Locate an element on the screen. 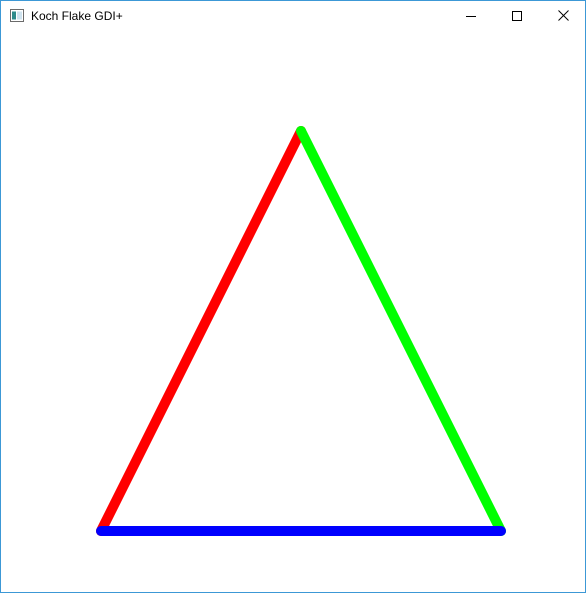  close-icon is located at coordinates (563, 17).